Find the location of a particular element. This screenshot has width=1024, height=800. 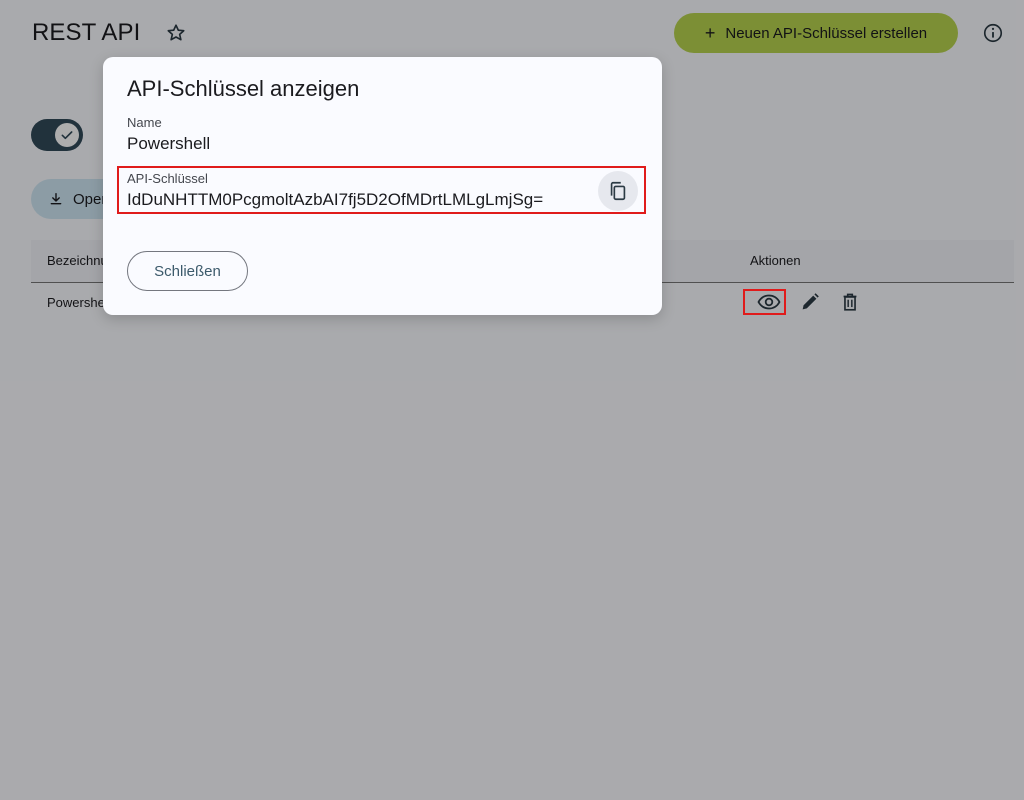

copy-icon is located at coordinates (618, 191).